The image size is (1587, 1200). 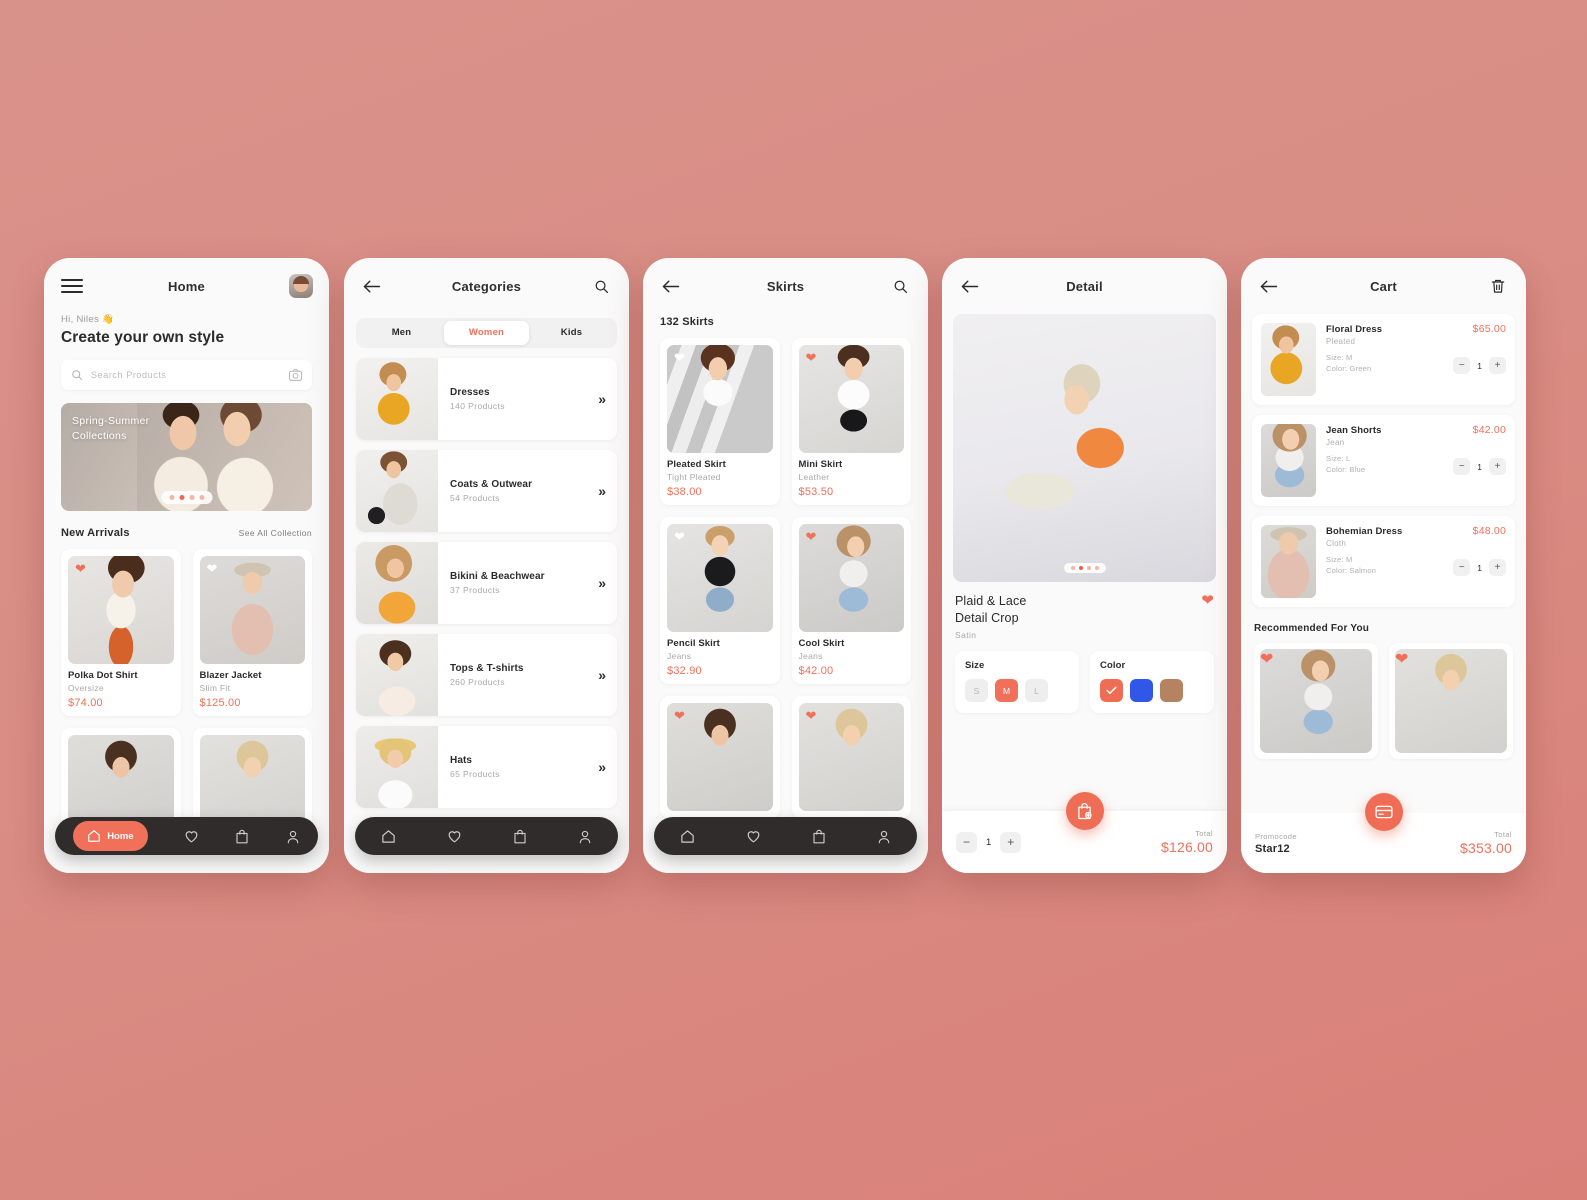 What do you see at coordinates (518, 399) in the screenshot?
I see `category-meta: Dresses 140 Products` at bounding box center [518, 399].